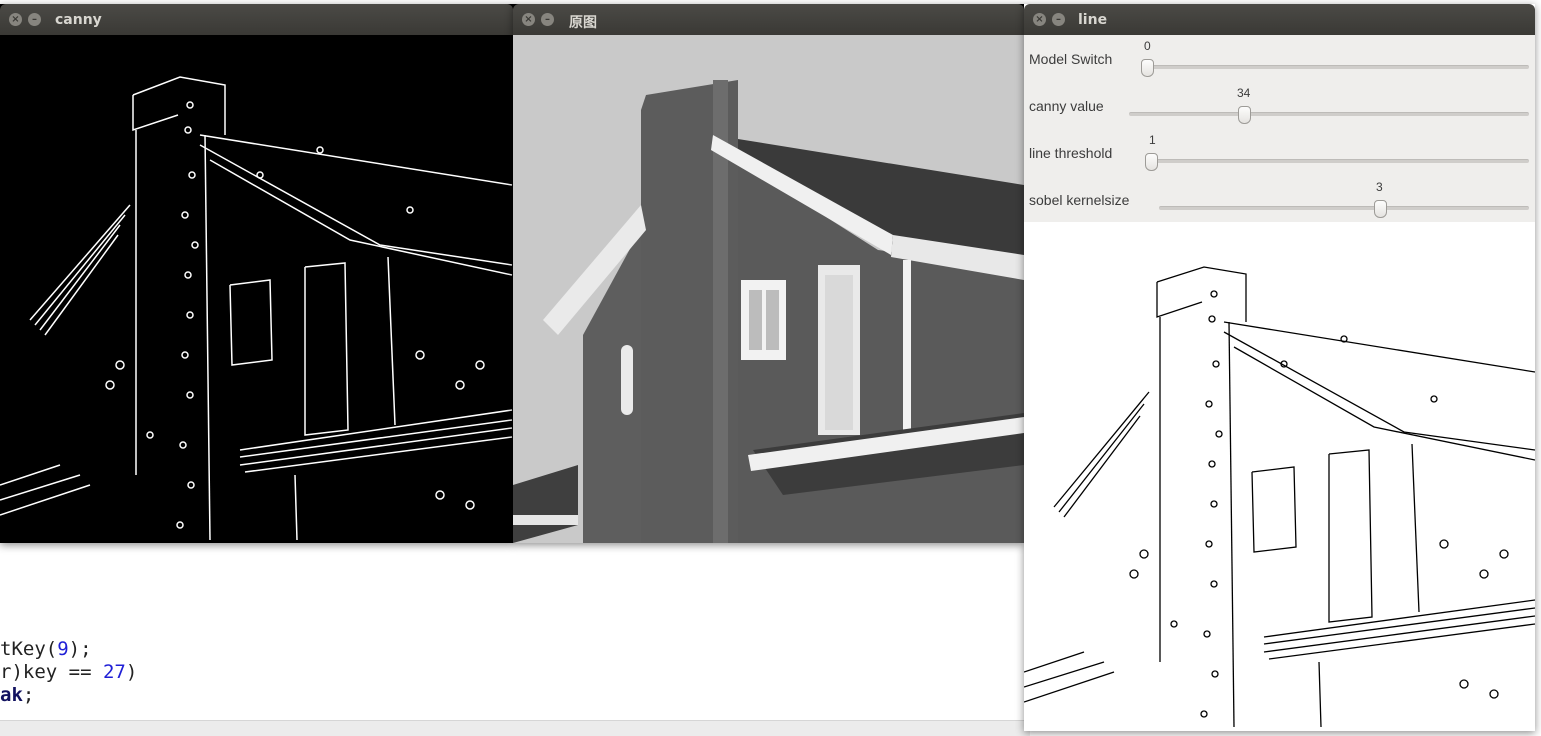  What do you see at coordinates (1147, 46) in the screenshot?
I see `trackbar-value: 0` at bounding box center [1147, 46].